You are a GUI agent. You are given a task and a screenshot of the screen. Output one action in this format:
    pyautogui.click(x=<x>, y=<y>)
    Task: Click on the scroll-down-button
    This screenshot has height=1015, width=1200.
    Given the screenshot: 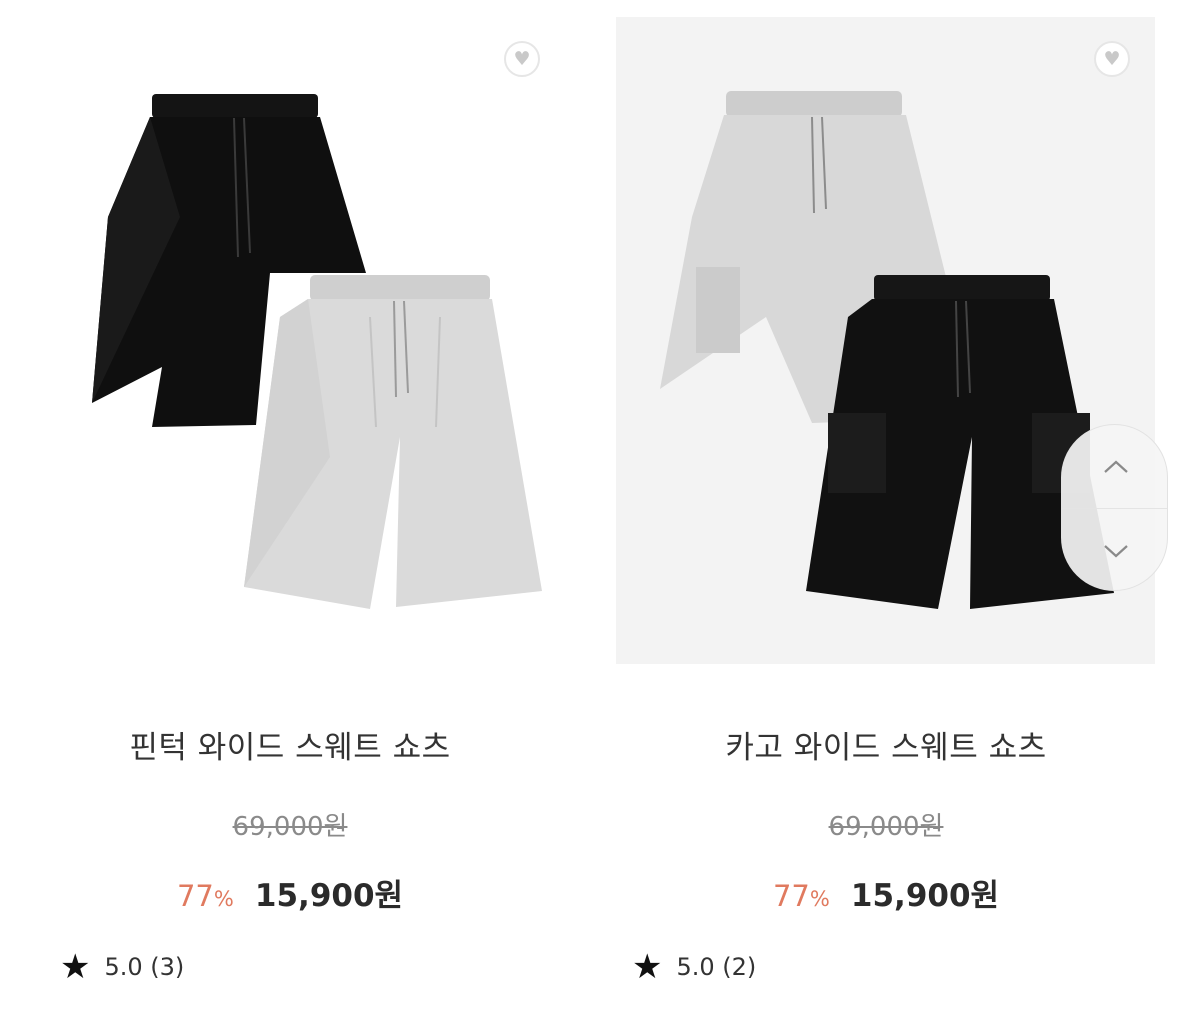 What is the action you would take?
    pyautogui.click(x=1115, y=550)
    